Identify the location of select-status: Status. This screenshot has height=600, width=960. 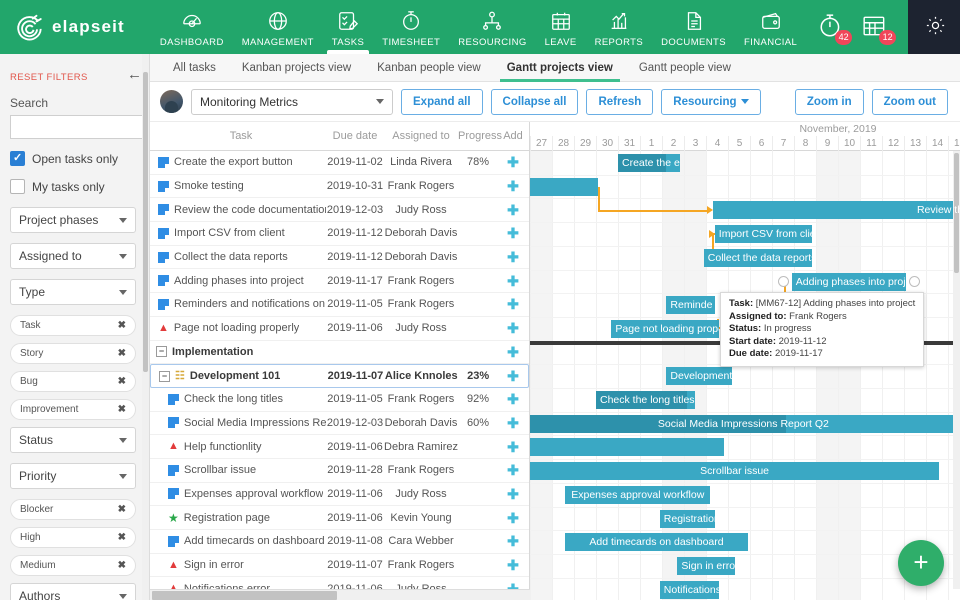
(73, 440).